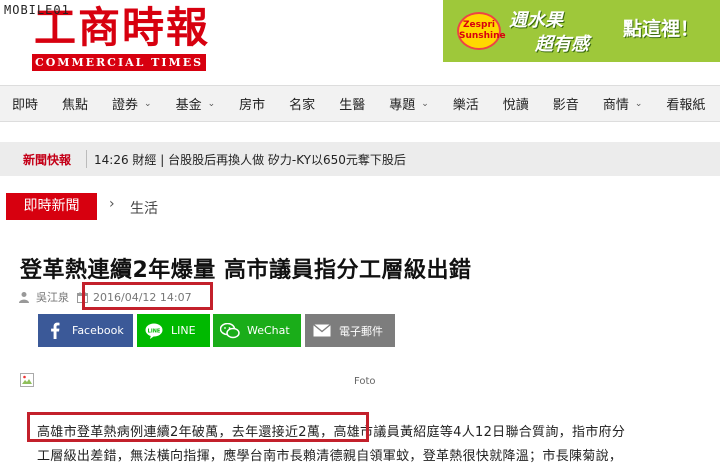 The width and height of the screenshot is (720, 473). I want to click on nav-item-funds: 基金 ⌄, so click(196, 103).